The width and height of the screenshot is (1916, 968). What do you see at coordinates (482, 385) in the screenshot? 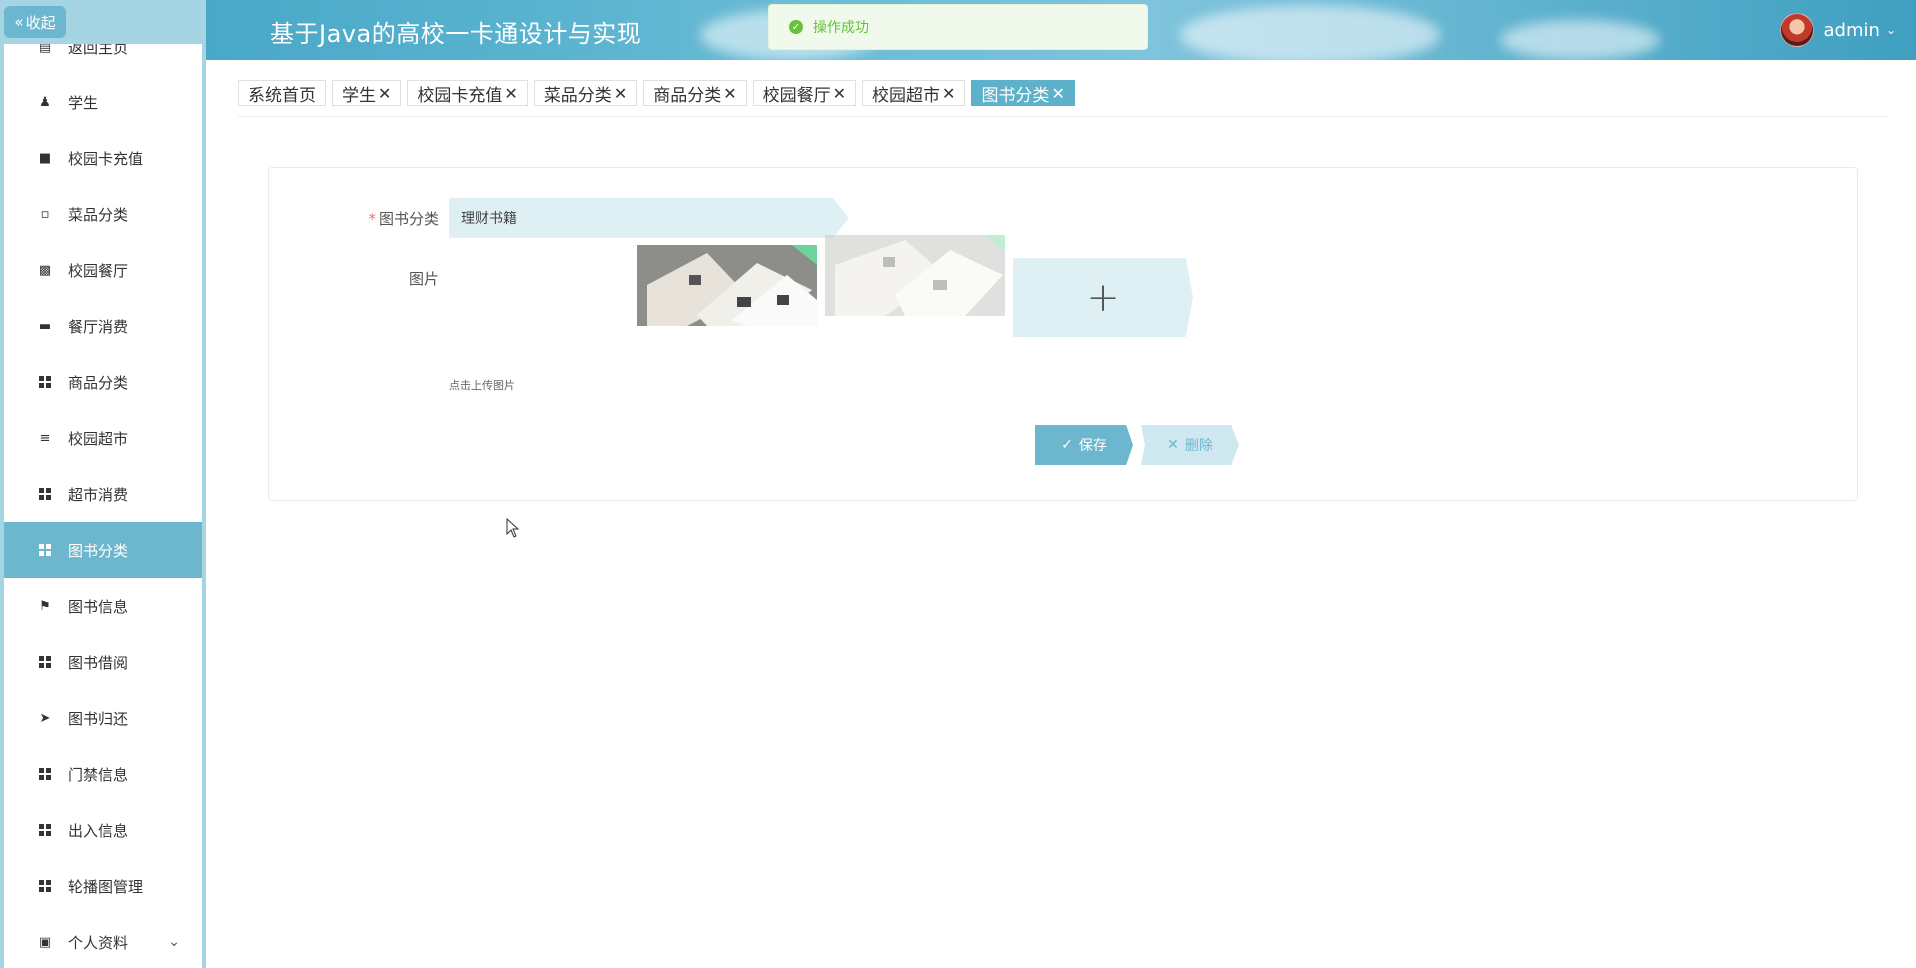
I see `upload-tip: 点击上传图片` at bounding box center [482, 385].